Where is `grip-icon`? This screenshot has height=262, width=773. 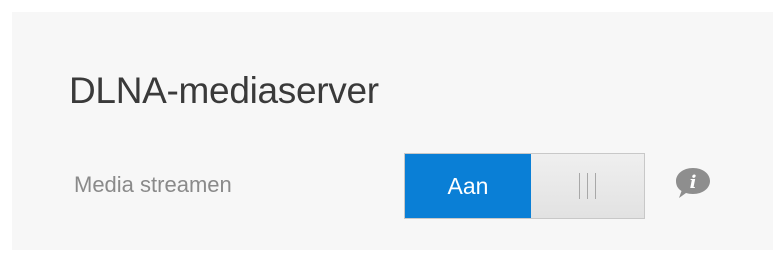 grip-icon is located at coordinates (587, 186).